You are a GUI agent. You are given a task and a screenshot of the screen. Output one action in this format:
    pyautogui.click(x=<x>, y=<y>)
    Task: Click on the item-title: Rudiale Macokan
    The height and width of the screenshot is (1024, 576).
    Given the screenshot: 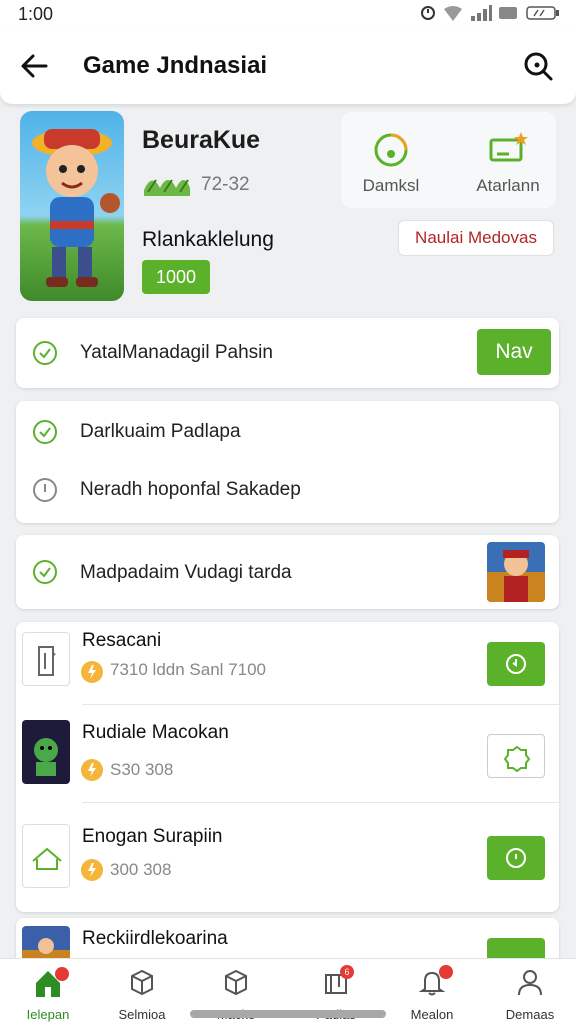 What is the action you would take?
    pyautogui.click(x=155, y=732)
    